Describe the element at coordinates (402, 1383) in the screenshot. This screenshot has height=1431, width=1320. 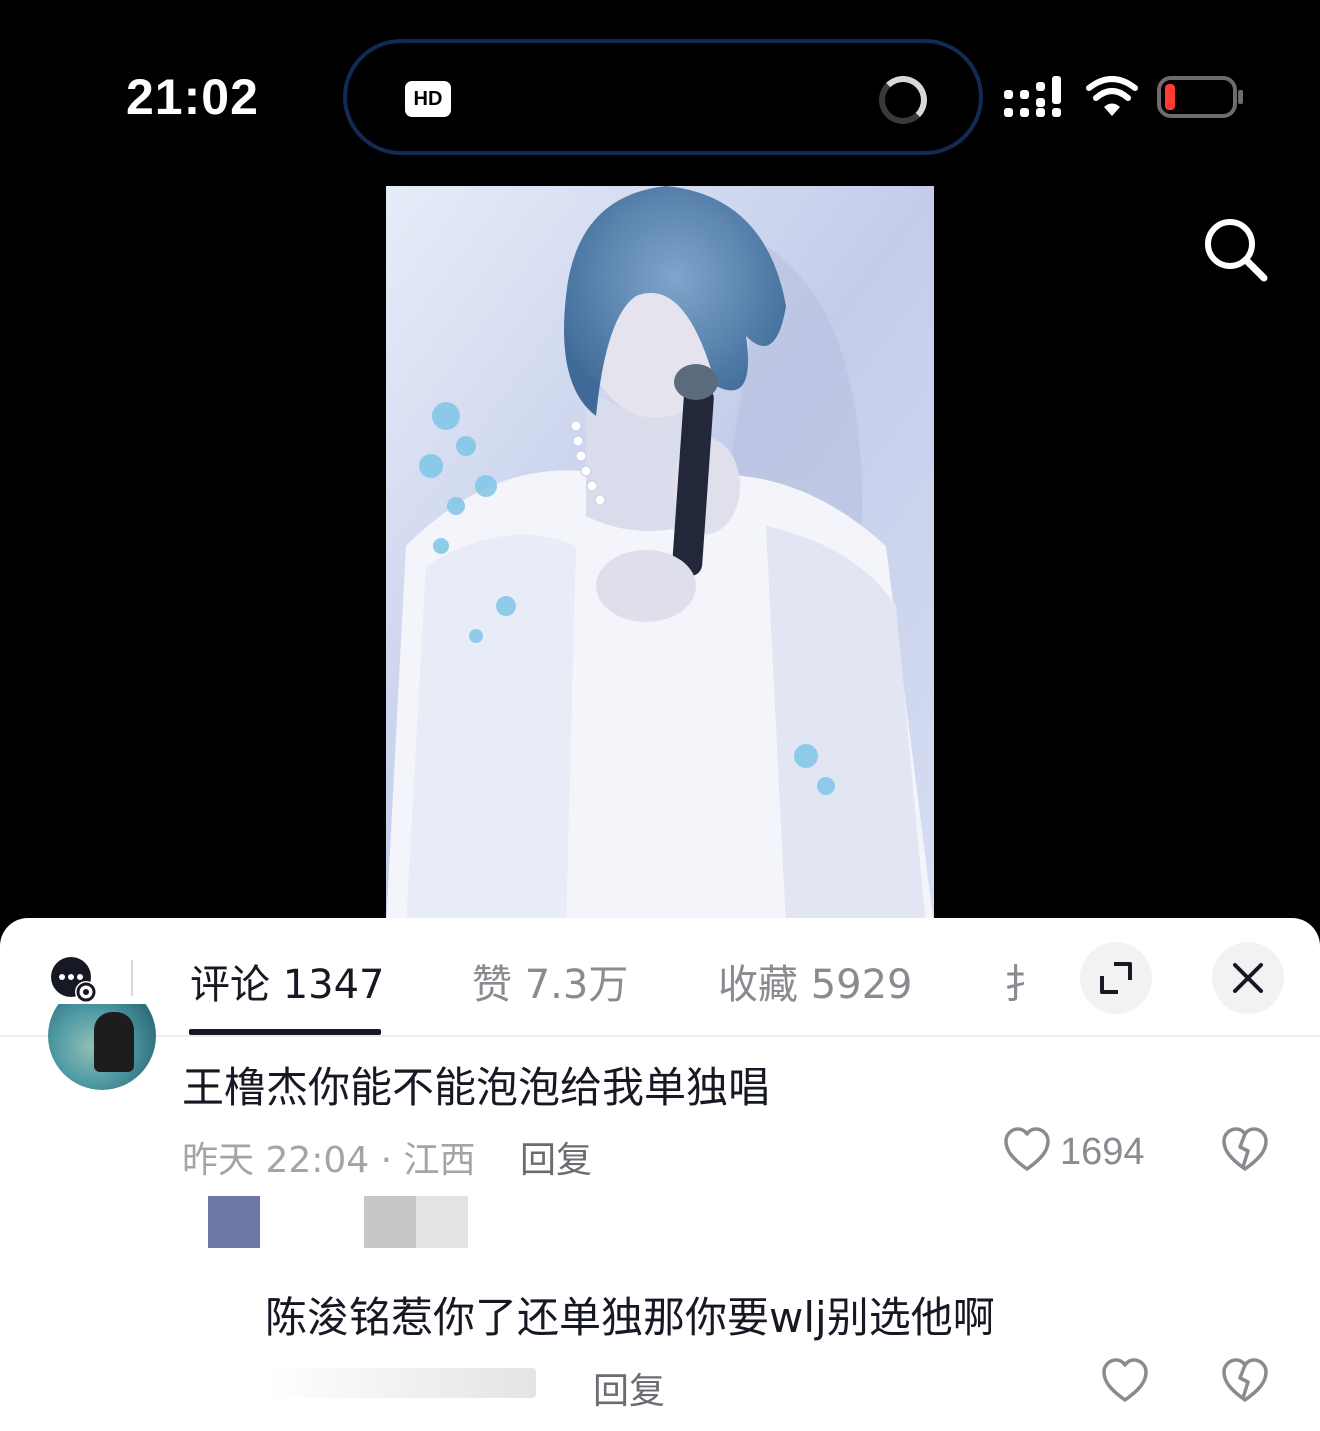
I see `blurred-meta` at that location.